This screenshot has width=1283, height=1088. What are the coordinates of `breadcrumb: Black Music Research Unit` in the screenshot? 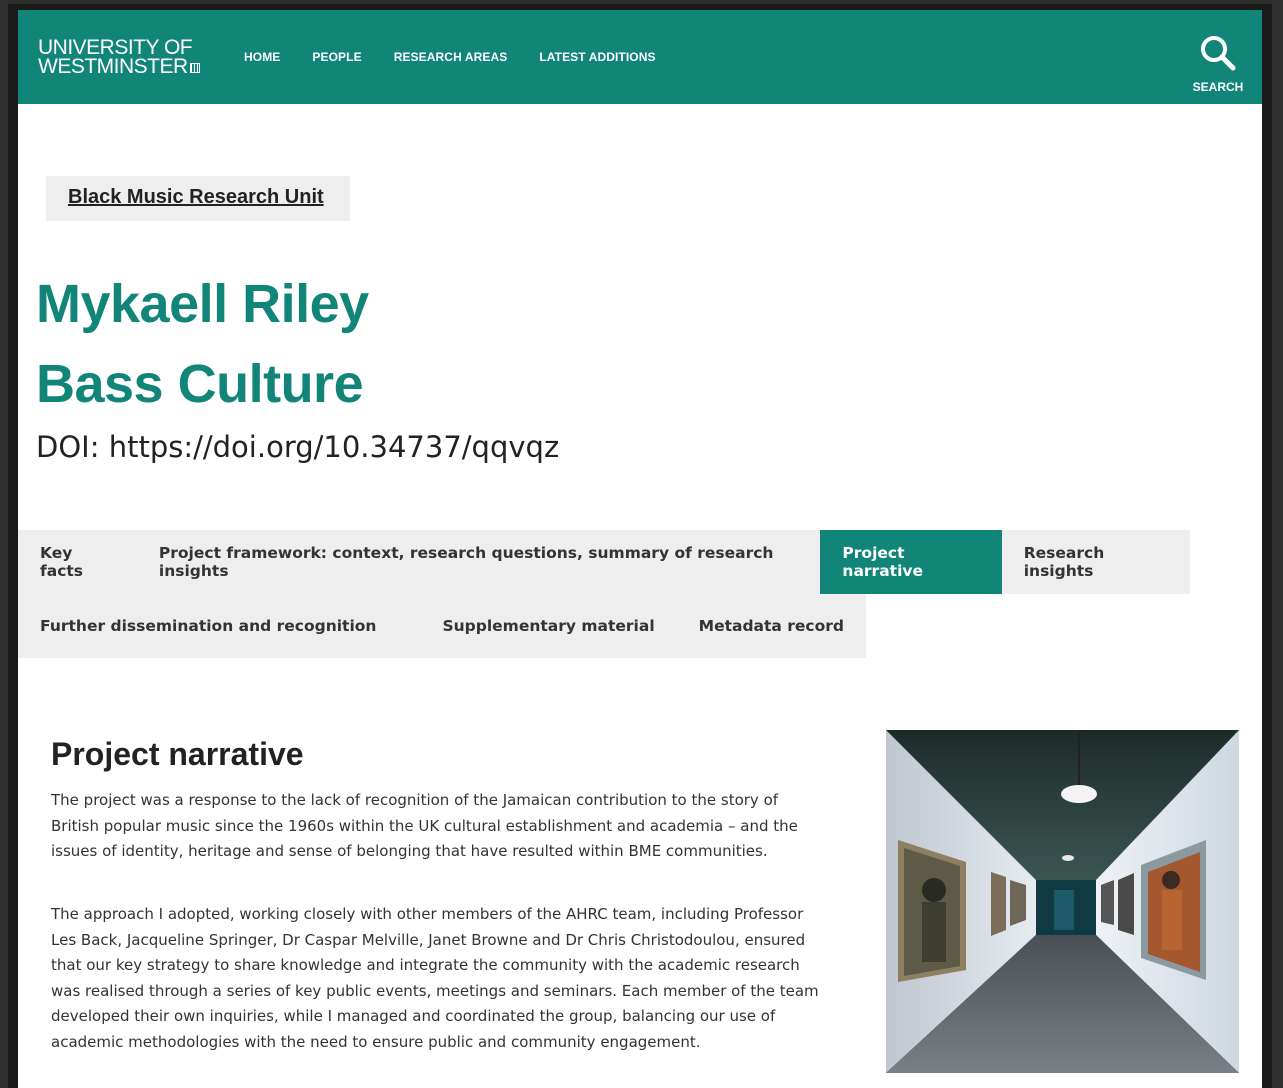 It's located at (198, 198).